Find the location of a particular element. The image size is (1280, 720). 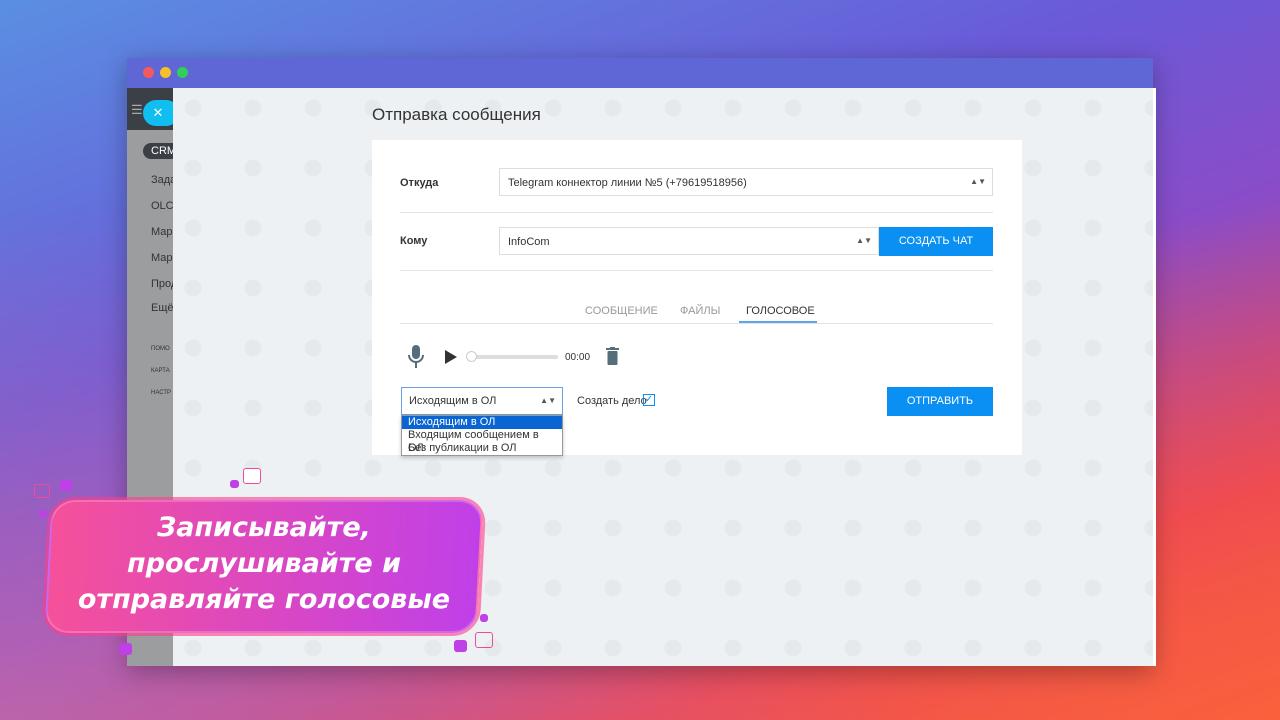

maximize-dot is located at coordinates (182, 72).